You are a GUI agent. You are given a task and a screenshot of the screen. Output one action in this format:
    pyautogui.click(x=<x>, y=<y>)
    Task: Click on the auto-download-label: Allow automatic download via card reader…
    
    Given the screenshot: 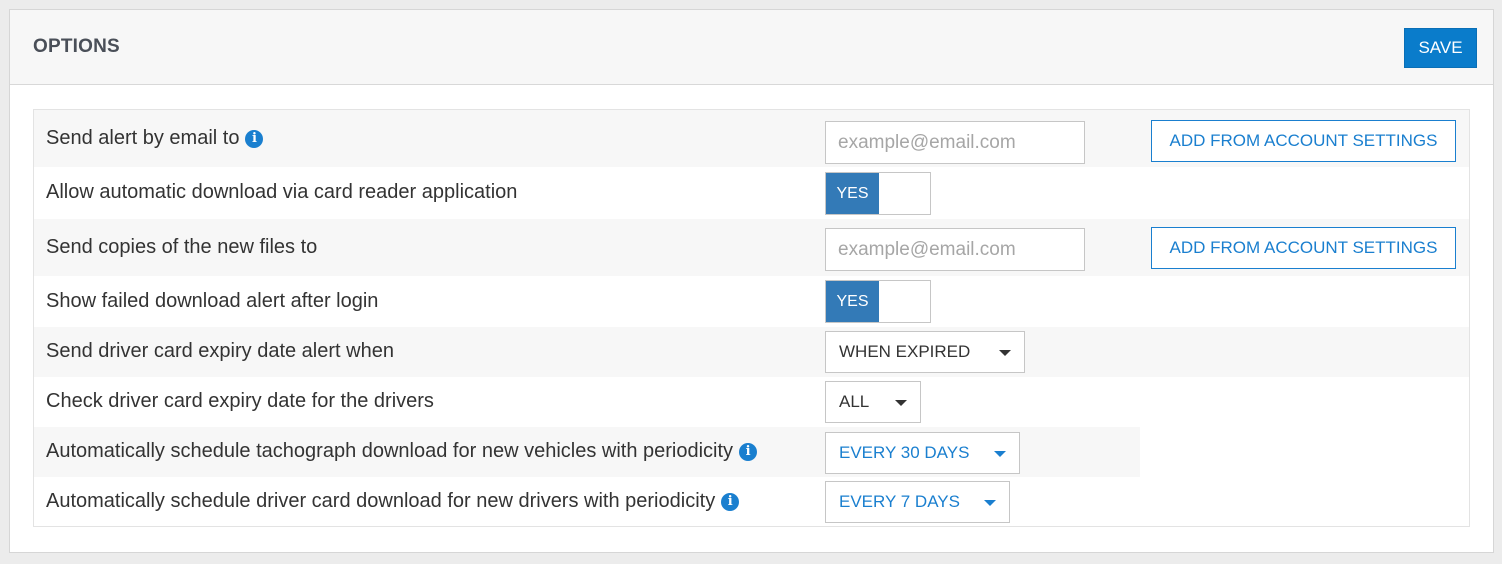 What is the action you would take?
    pyautogui.click(x=281, y=192)
    